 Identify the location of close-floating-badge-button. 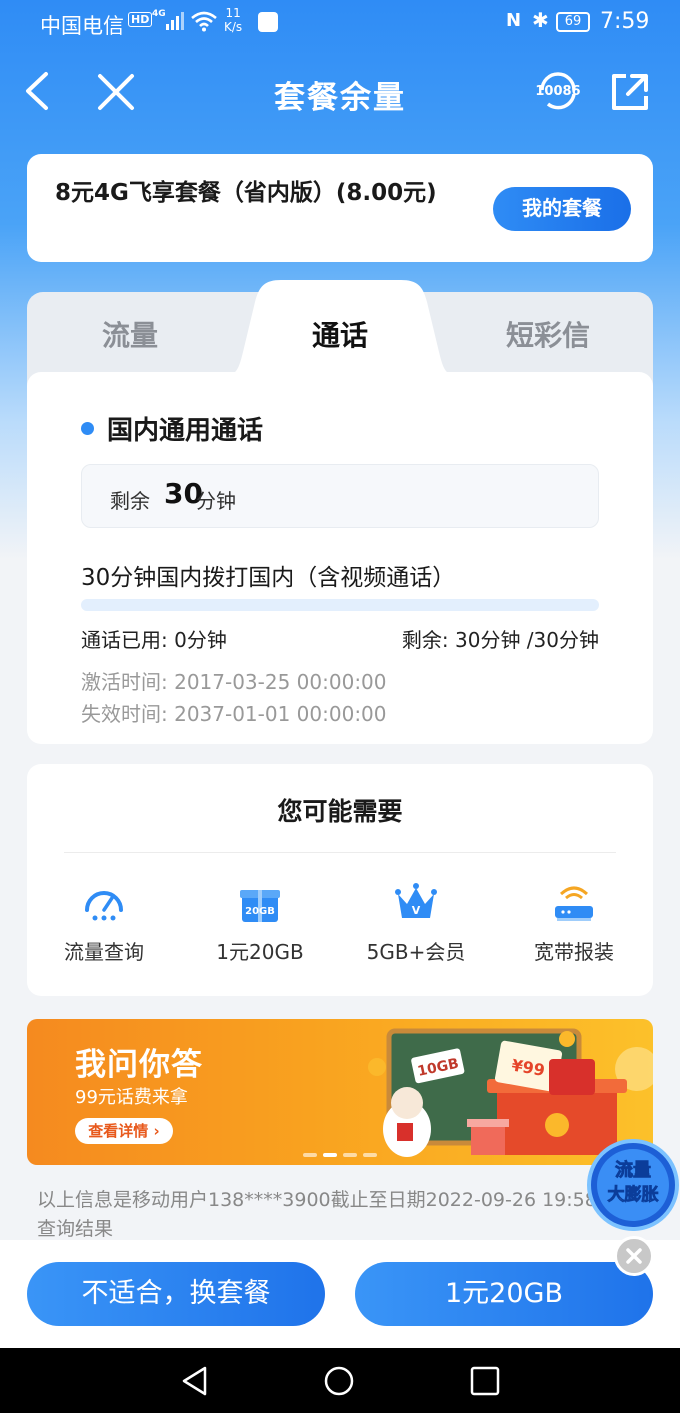
(634, 1256).